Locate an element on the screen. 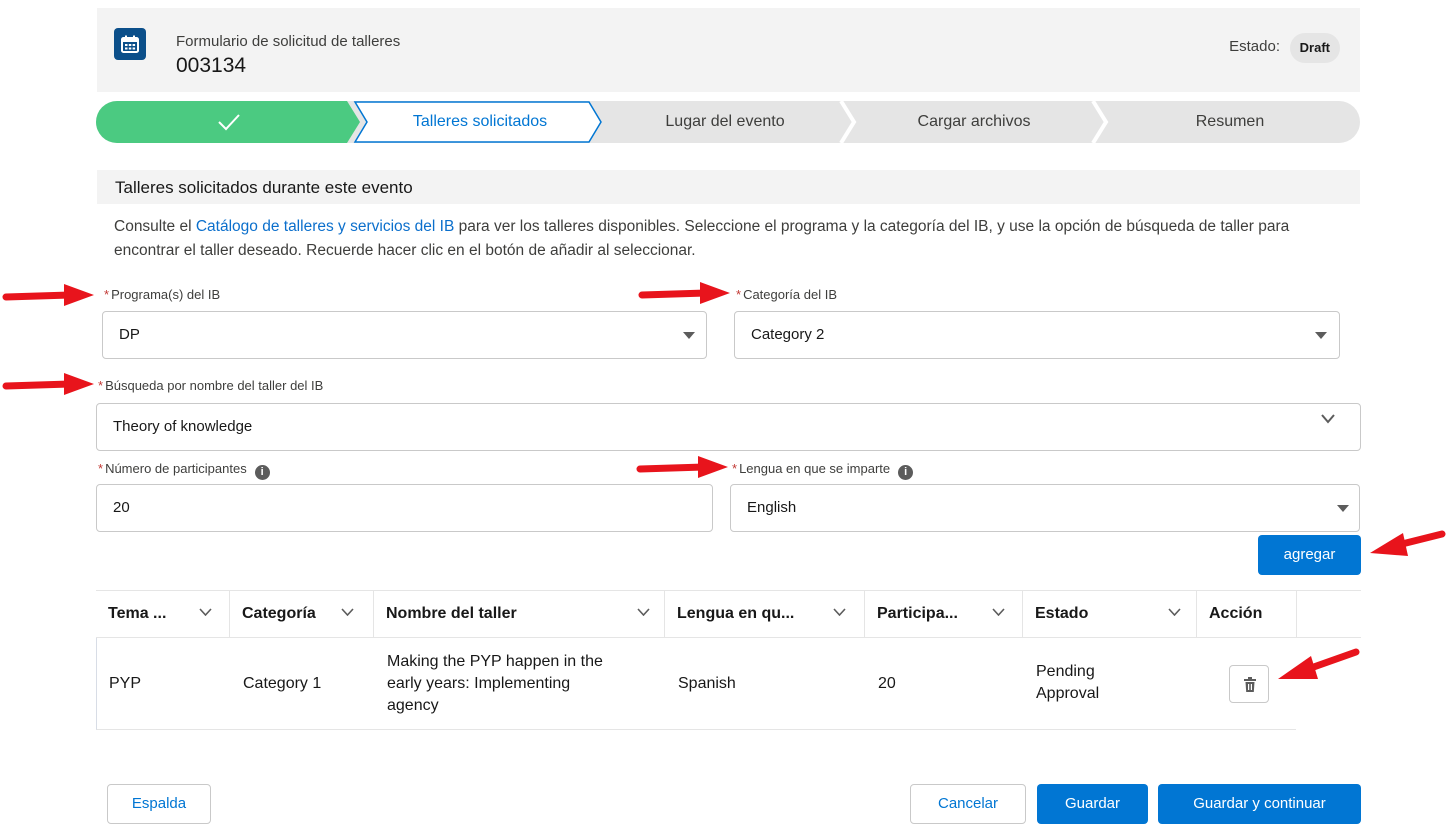 The width and height of the screenshot is (1453, 824). programa-value: DP is located at coordinates (129, 334).